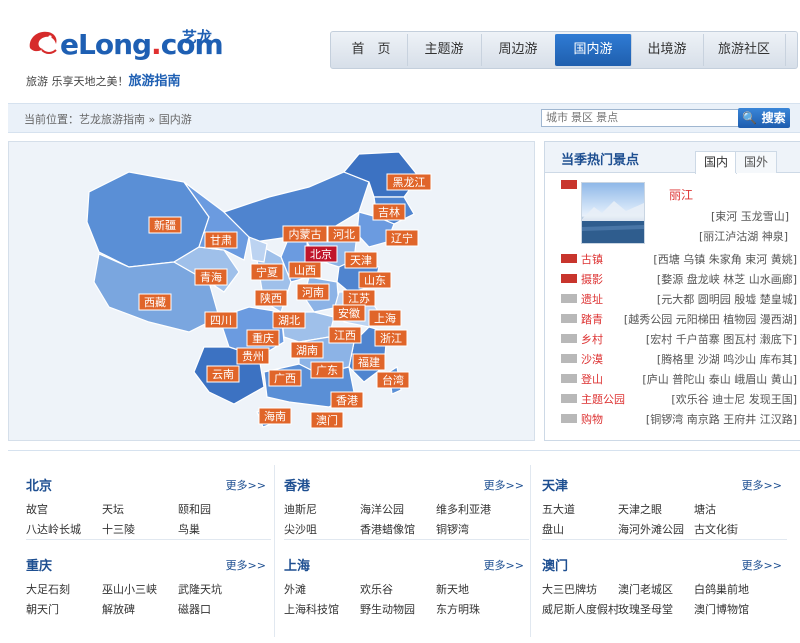 This screenshot has height=643, width=800. Describe the element at coordinates (716, 529) in the screenshot. I see `attraction-link: 古文化街` at that location.